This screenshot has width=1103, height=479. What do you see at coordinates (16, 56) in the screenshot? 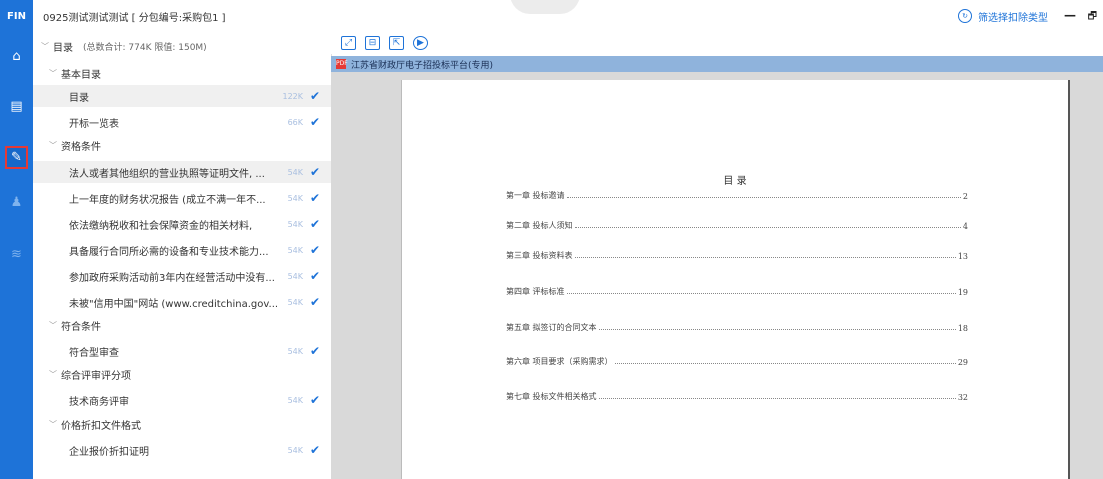
I see `home-icon: ⌂` at bounding box center [16, 56].